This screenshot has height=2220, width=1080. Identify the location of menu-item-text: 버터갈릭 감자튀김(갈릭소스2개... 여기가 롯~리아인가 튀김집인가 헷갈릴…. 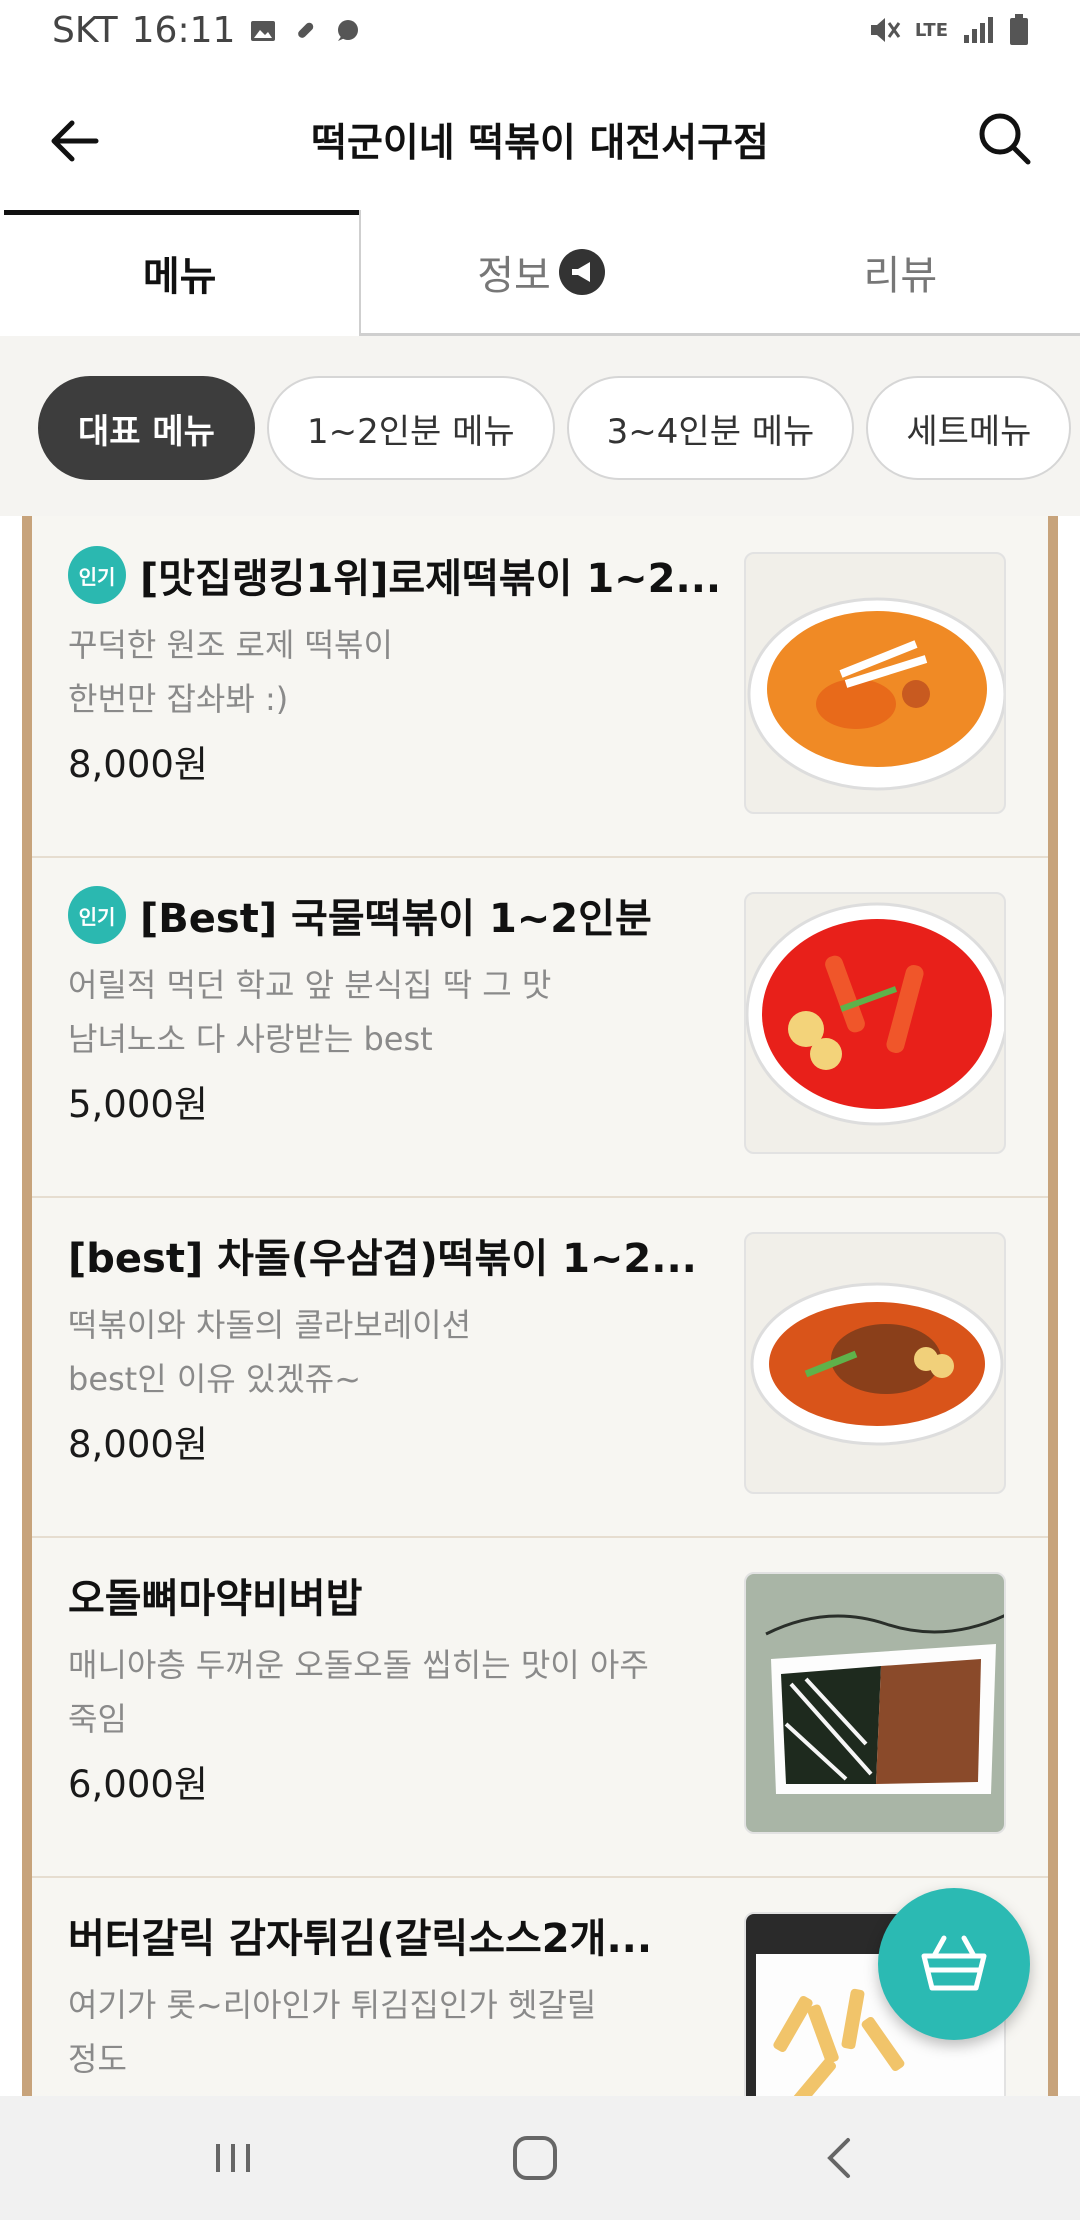
(413, 2000).